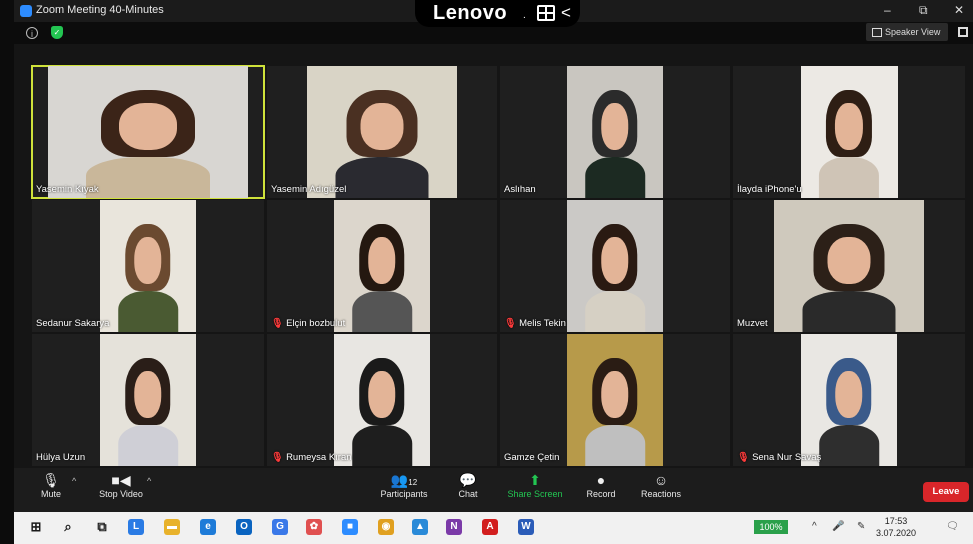 Image resolution: width=973 pixels, height=544 pixels. What do you see at coordinates (861, 526) in the screenshot?
I see `tray-pen-icon: ✎` at bounding box center [861, 526].